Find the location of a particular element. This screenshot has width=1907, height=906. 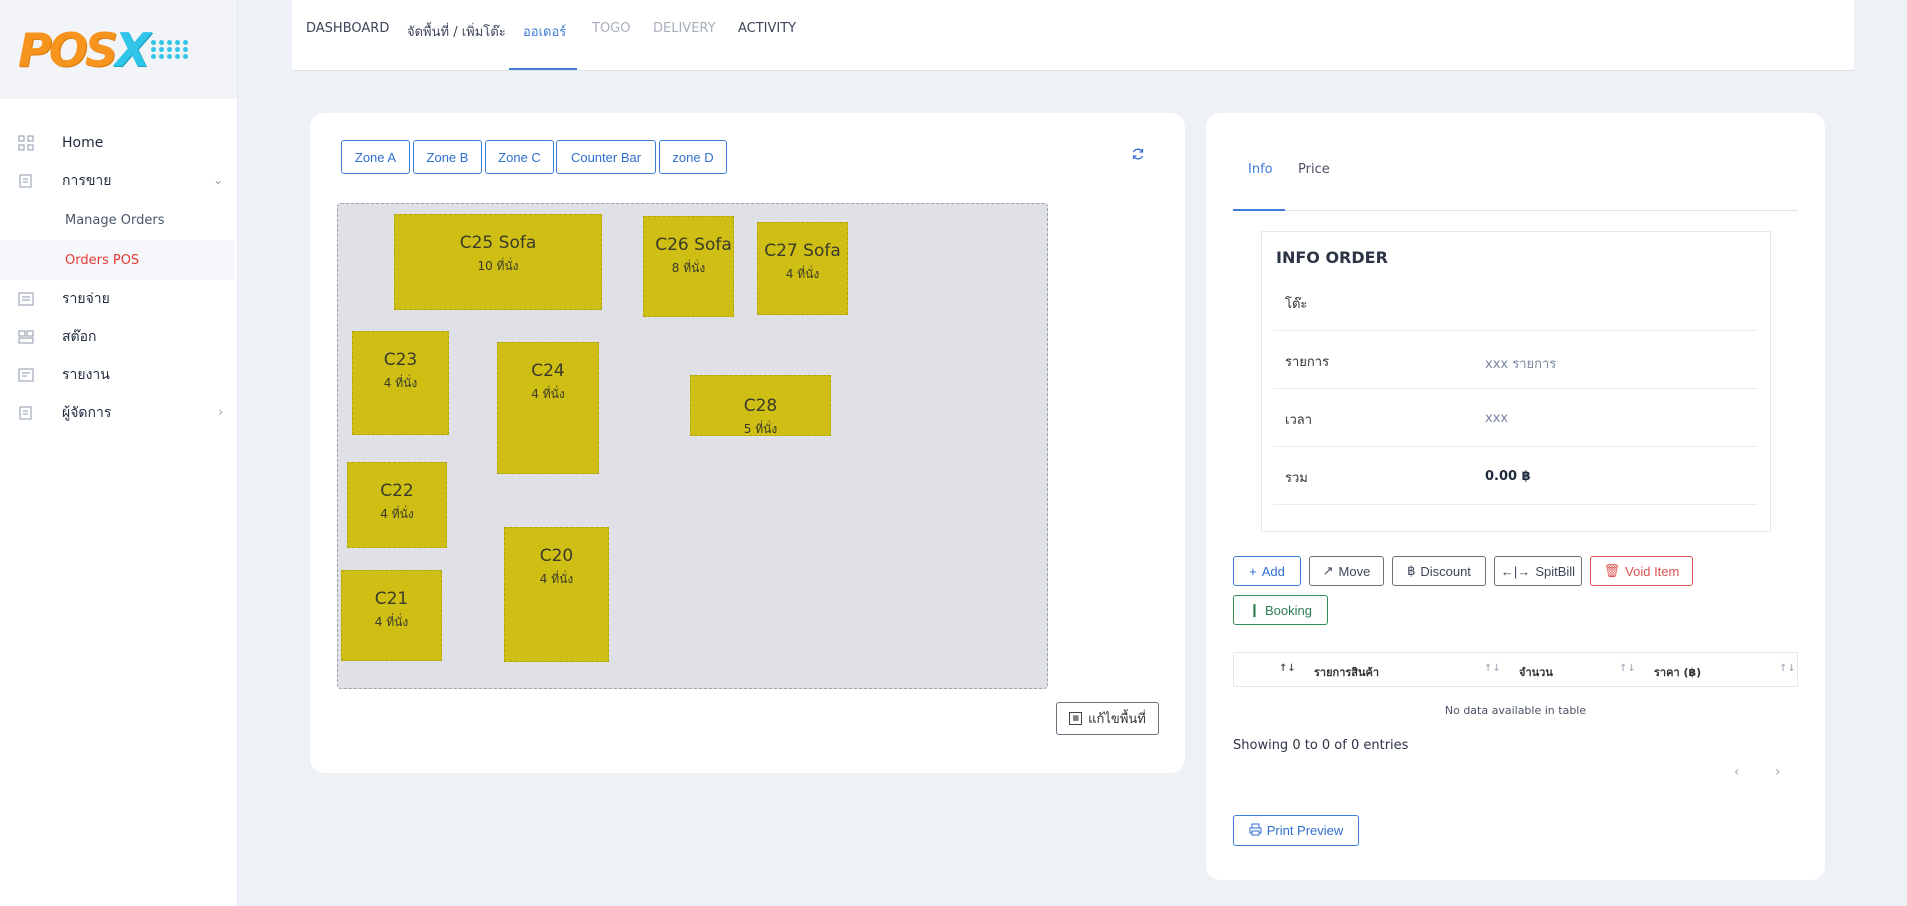

edit-floor-label: แก้ไขพื้นที่ is located at coordinates (1117, 718).